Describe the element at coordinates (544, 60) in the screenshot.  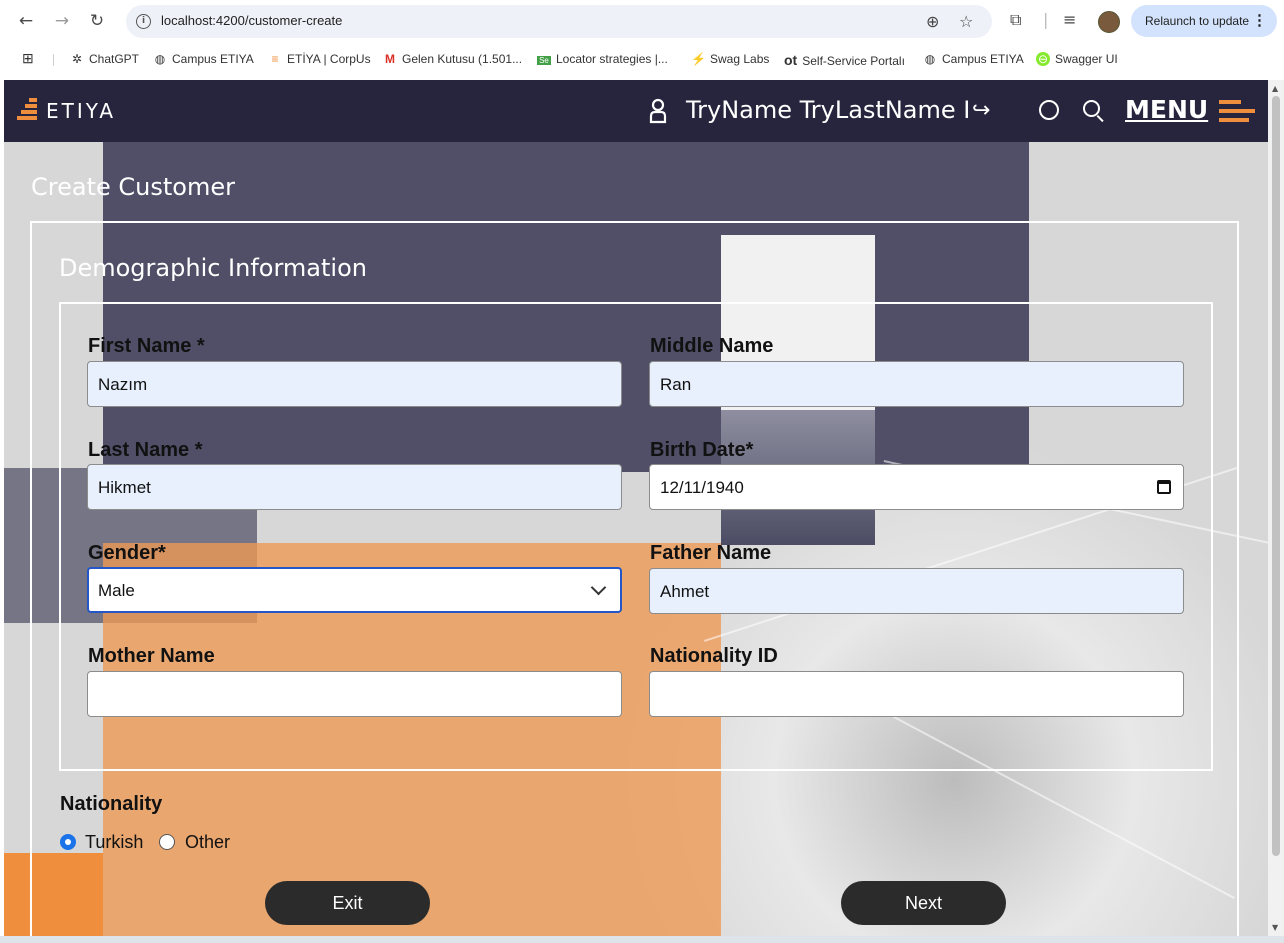
I see `selenium-icon: Se` at that location.